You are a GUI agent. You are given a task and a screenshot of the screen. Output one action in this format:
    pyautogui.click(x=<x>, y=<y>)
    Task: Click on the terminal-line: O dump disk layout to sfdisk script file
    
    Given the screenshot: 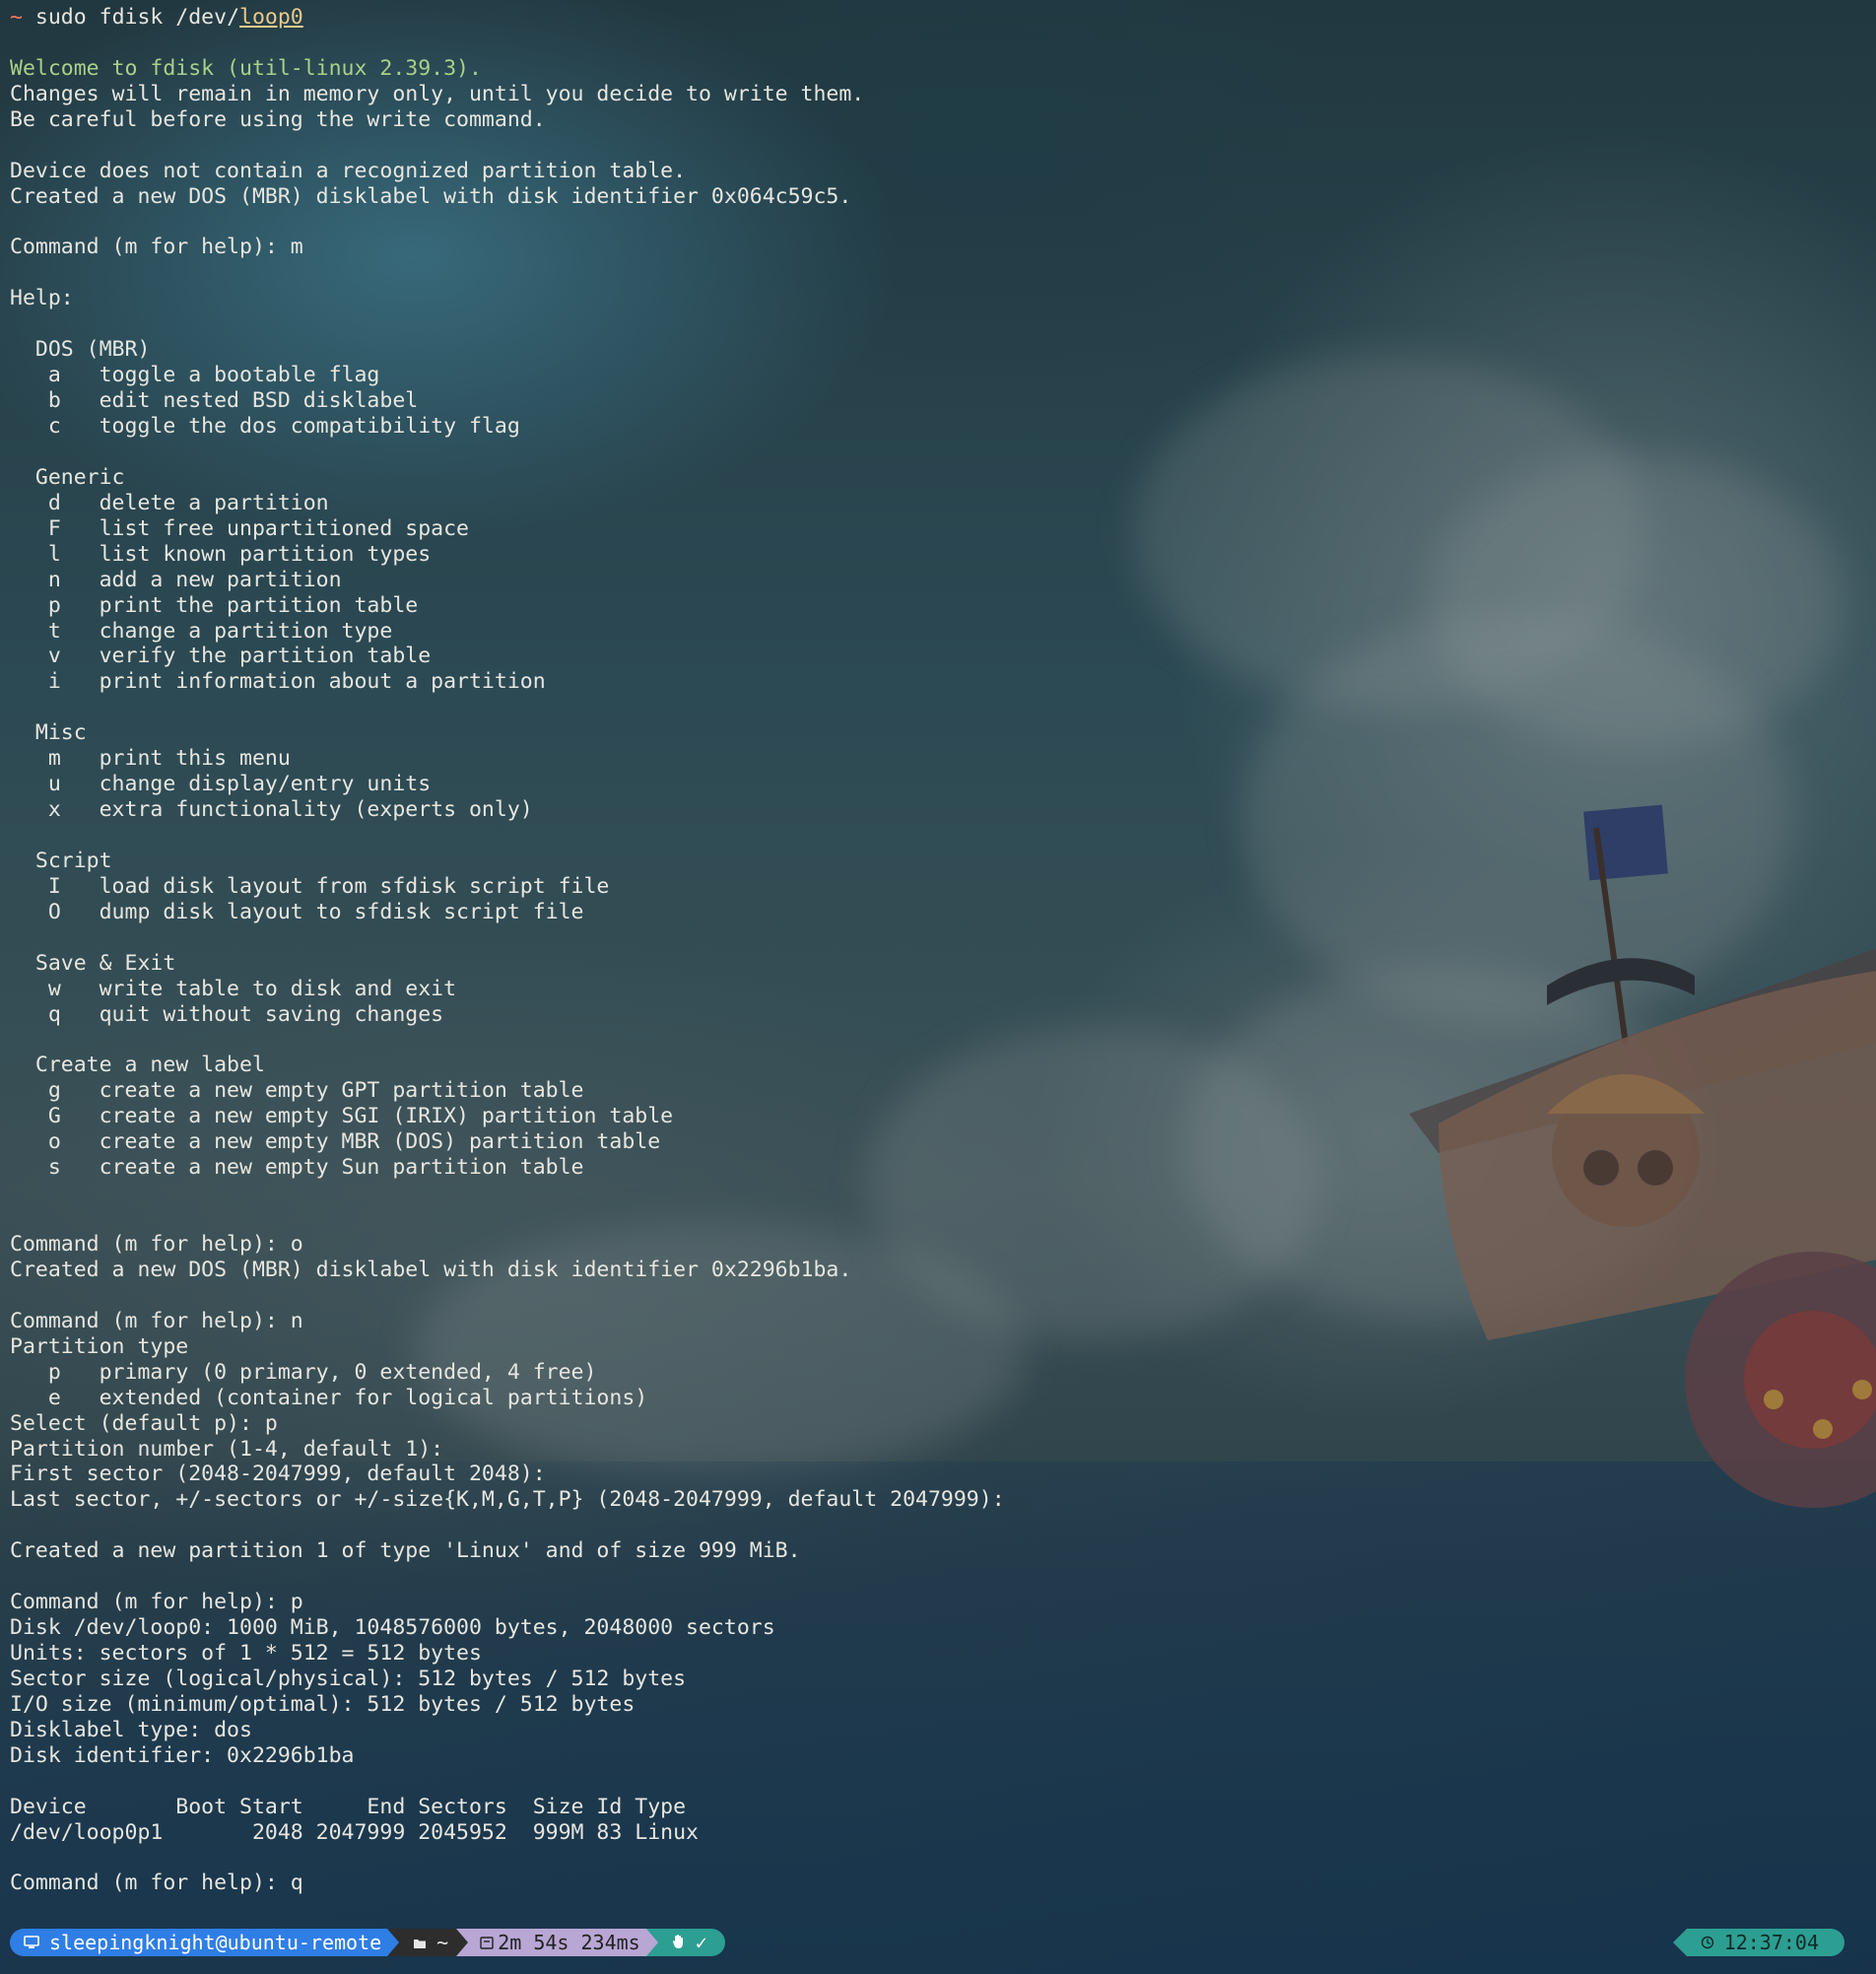 What is the action you would take?
    pyautogui.click(x=297, y=912)
    